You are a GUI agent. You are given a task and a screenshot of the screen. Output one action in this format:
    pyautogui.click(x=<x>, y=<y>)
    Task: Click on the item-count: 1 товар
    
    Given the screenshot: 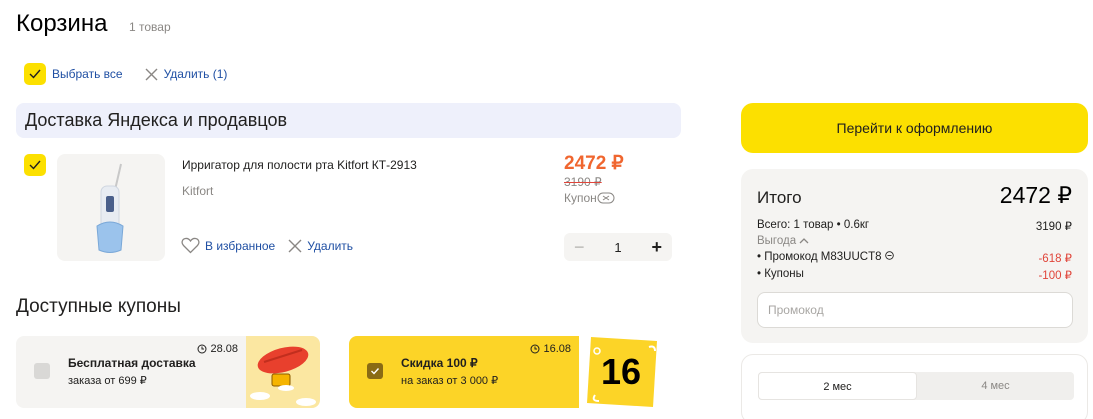 What is the action you would take?
    pyautogui.click(x=150, y=27)
    